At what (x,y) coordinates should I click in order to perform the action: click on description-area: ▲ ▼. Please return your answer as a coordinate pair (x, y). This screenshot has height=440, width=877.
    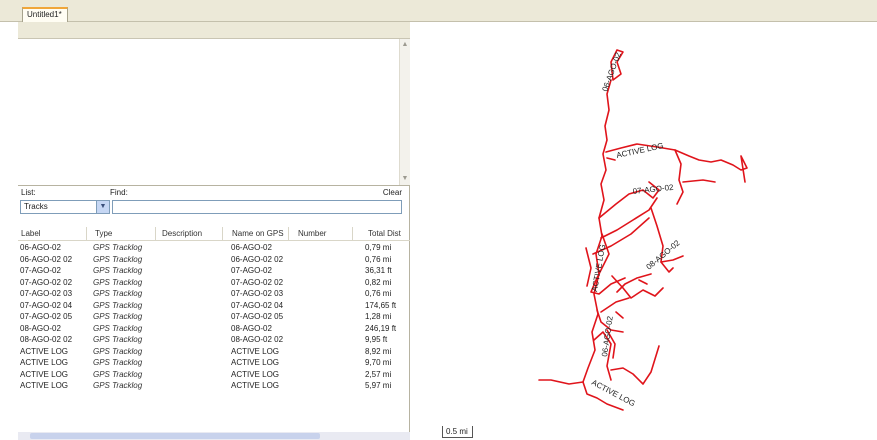
    Looking at the image, I should click on (214, 112).